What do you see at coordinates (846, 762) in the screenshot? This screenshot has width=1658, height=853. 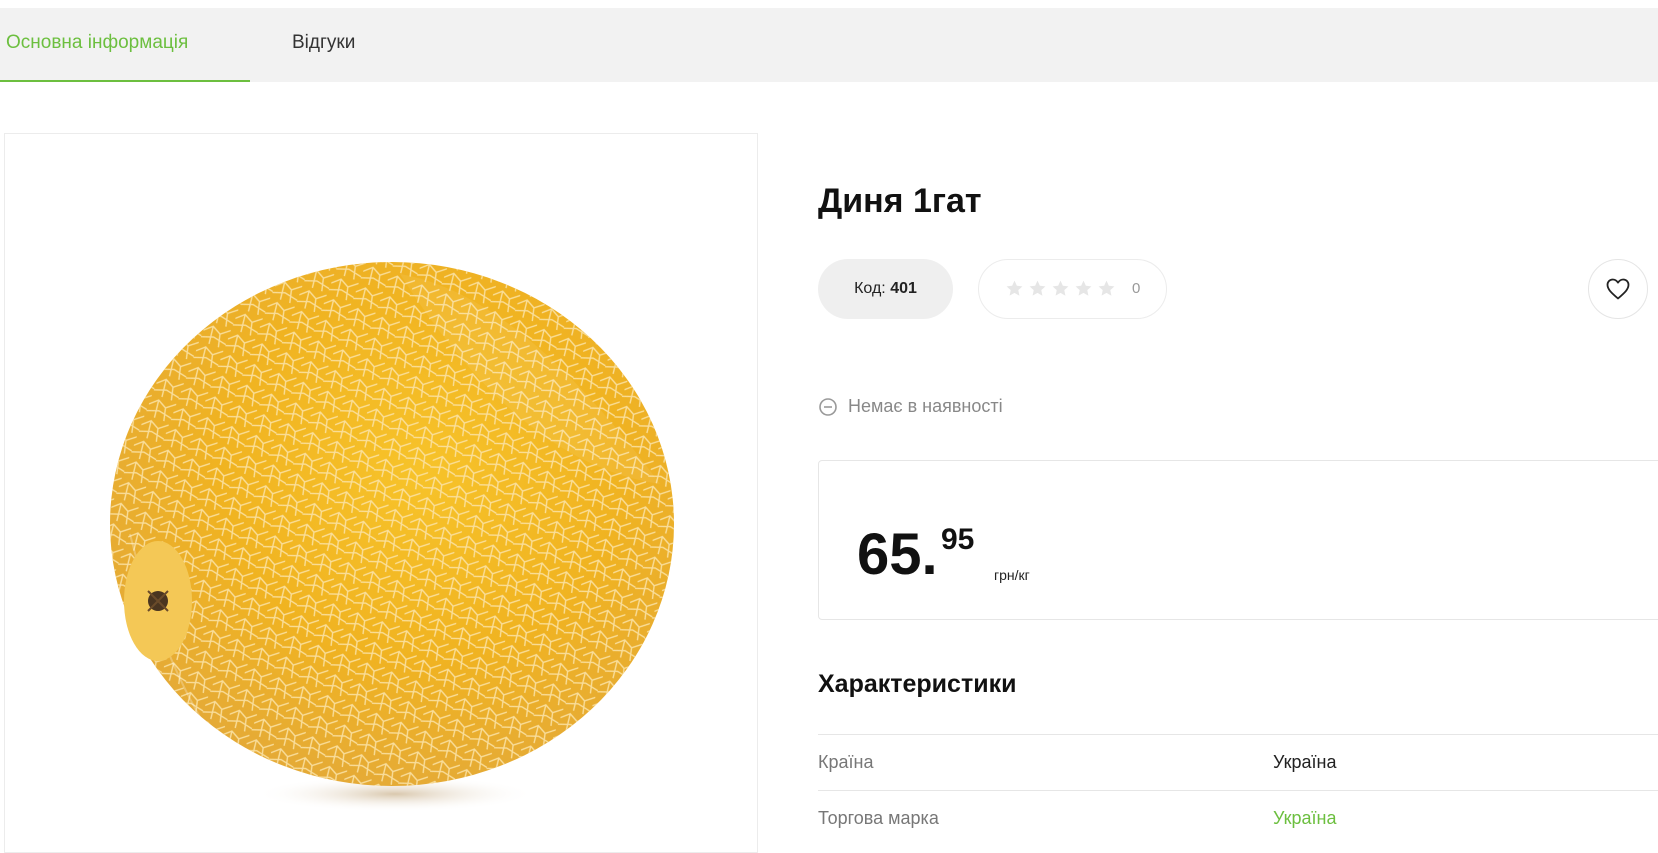 I see `char-key-country: Країна` at bounding box center [846, 762].